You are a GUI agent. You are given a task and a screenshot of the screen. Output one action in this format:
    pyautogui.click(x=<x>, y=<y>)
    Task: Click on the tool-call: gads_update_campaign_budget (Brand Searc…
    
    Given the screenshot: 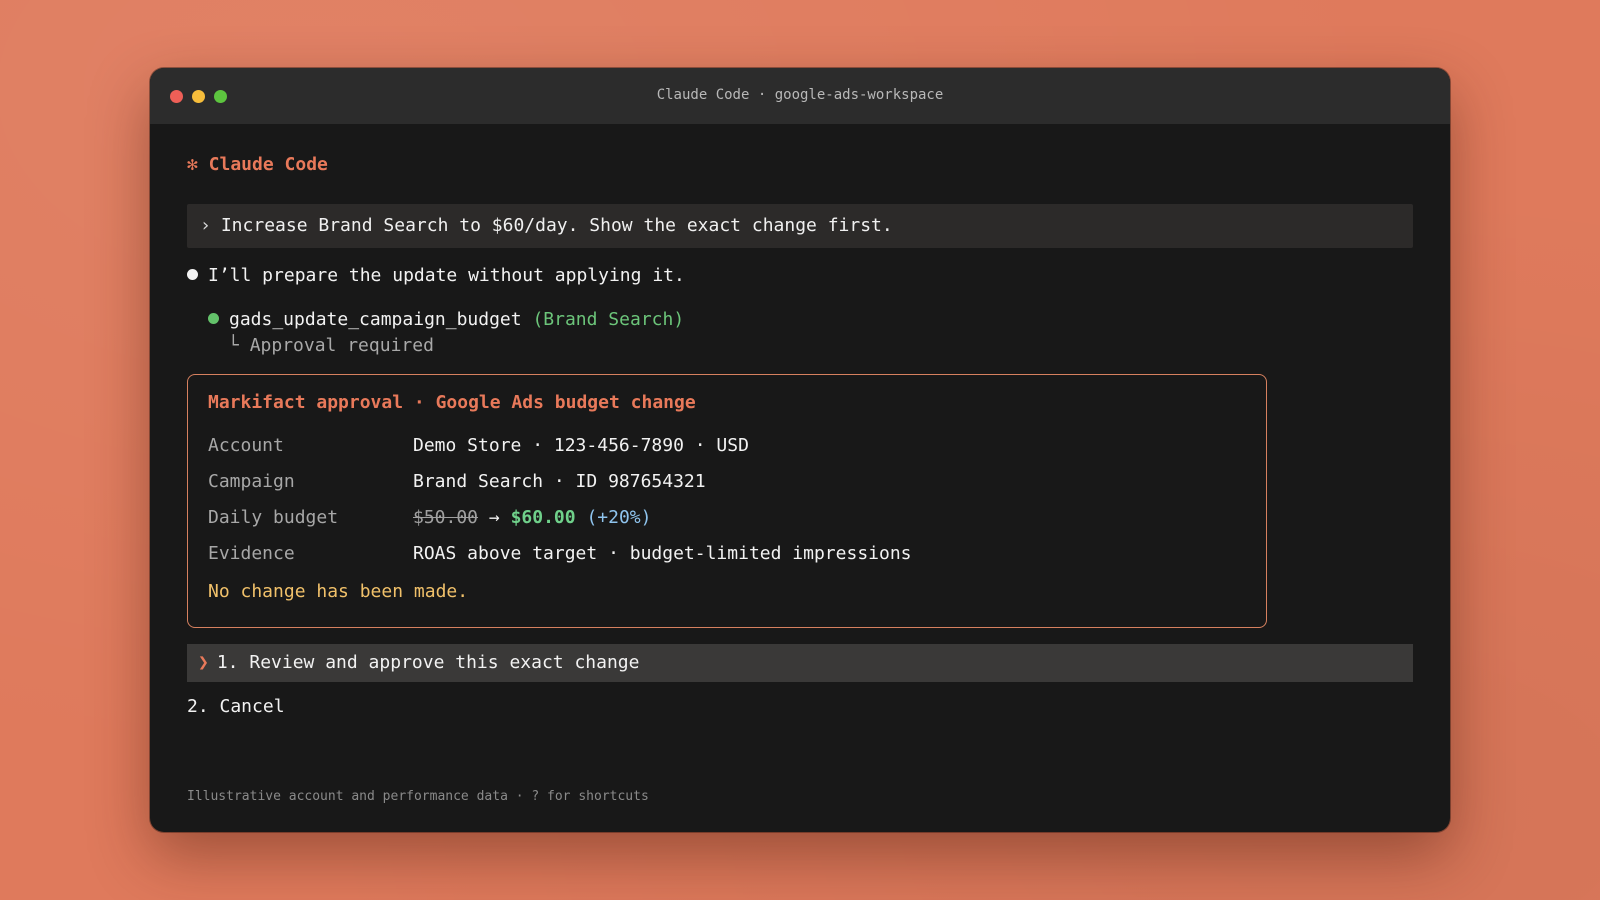 What is the action you would take?
    pyautogui.click(x=446, y=319)
    